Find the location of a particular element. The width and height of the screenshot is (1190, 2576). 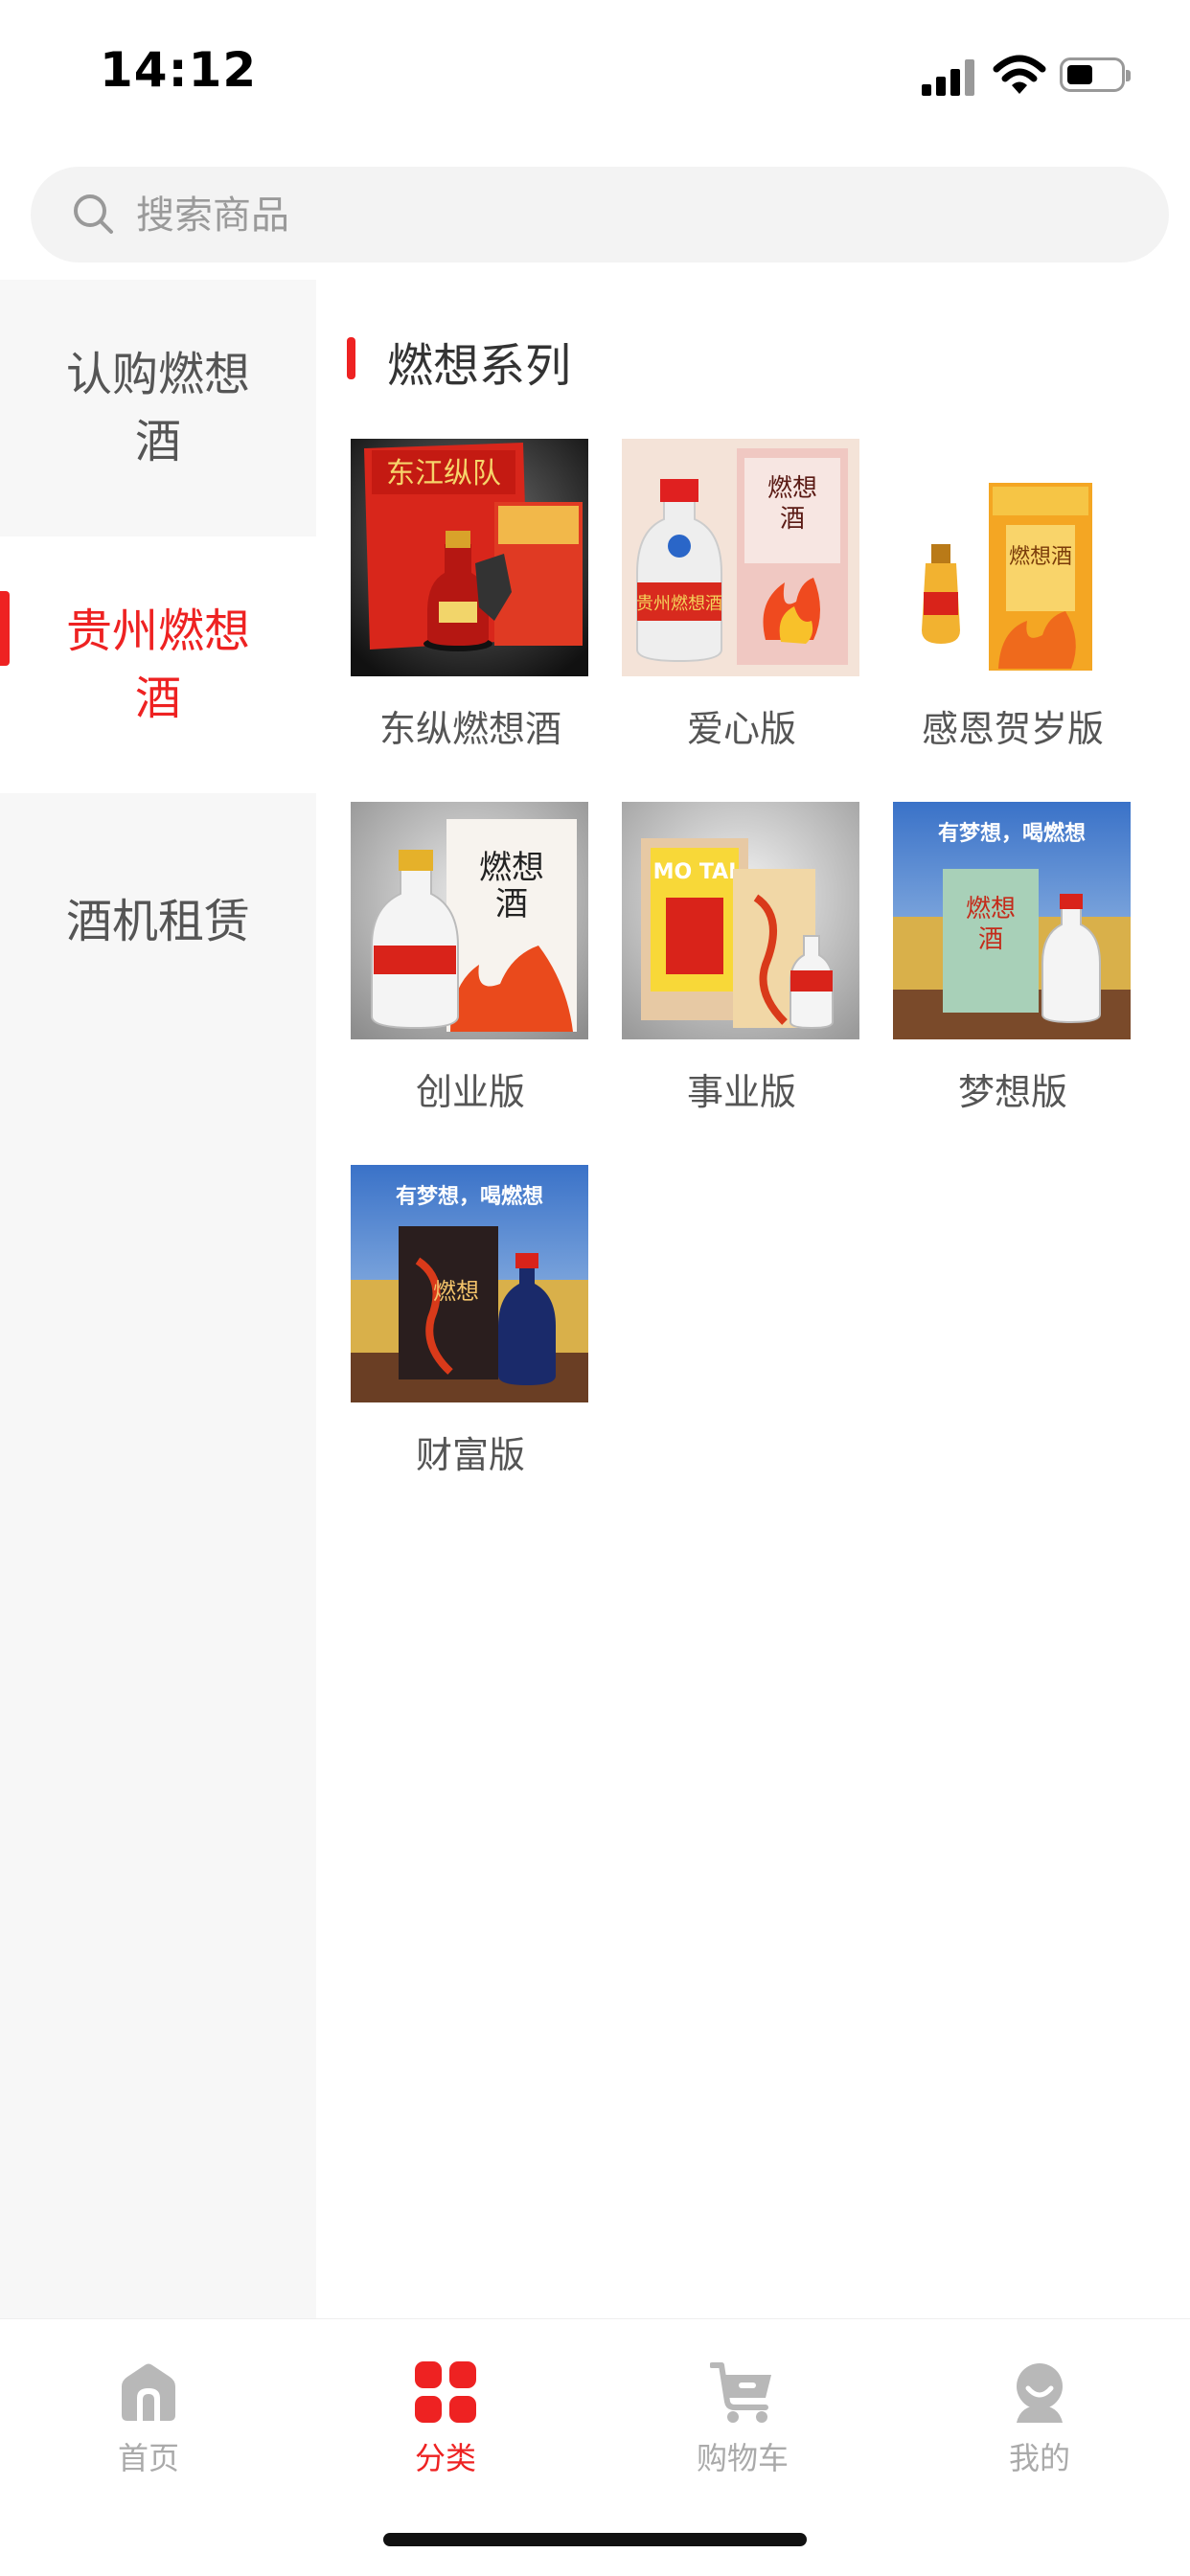

product-image: 燃想 酒 贵州燃想酒 is located at coordinates (741, 557).